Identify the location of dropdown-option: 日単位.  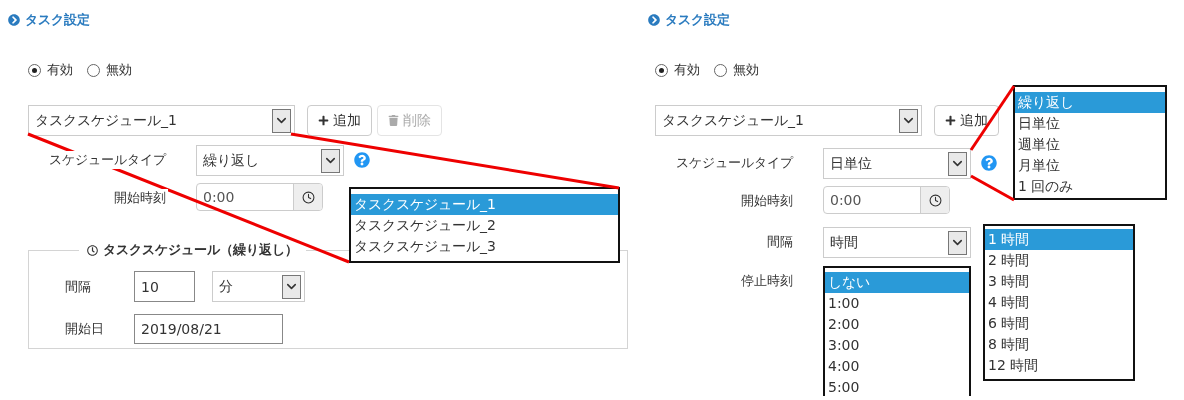
(1090, 123).